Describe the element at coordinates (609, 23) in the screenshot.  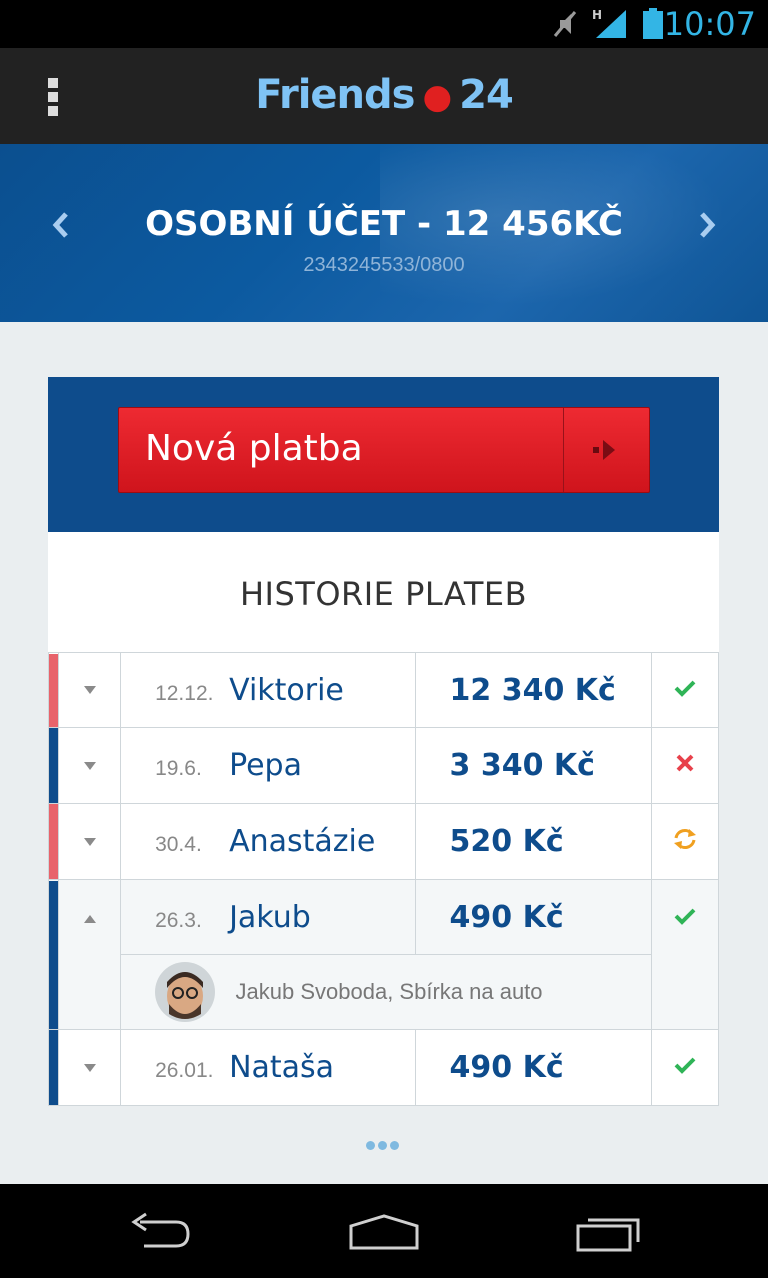
I see `signal-icon: H` at that location.